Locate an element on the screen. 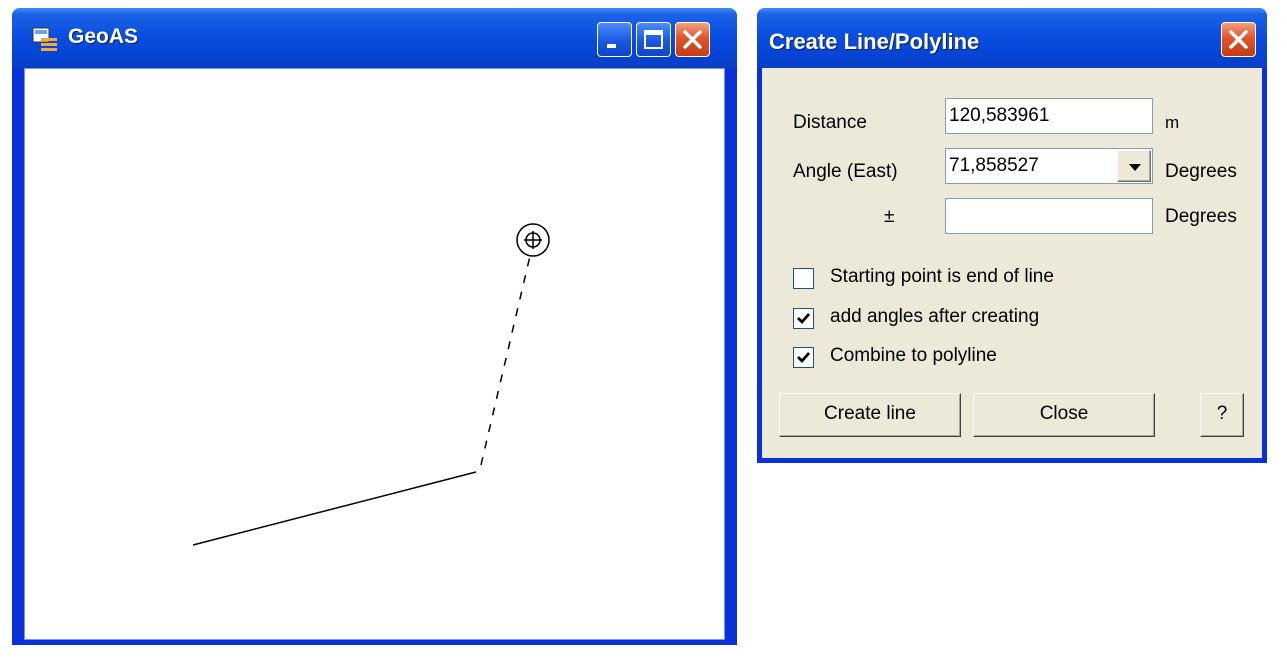  checkbox-label: Starting point is end of line is located at coordinates (942, 276).